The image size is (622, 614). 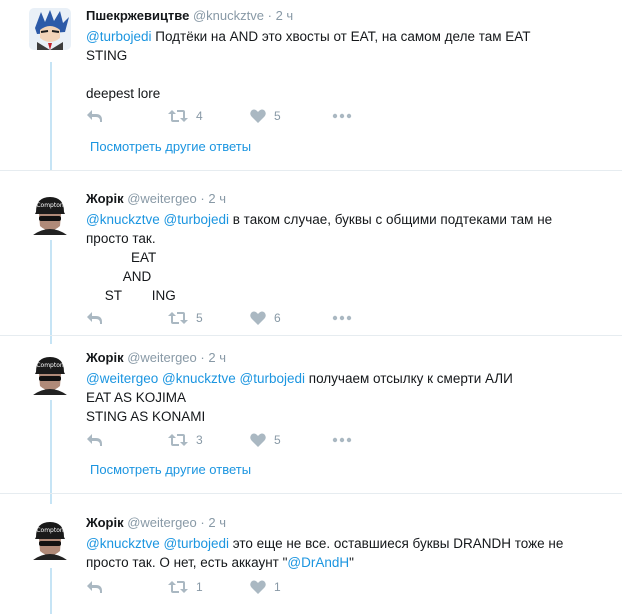 I want to click on retweet-button: 4, so click(x=209, y=116).